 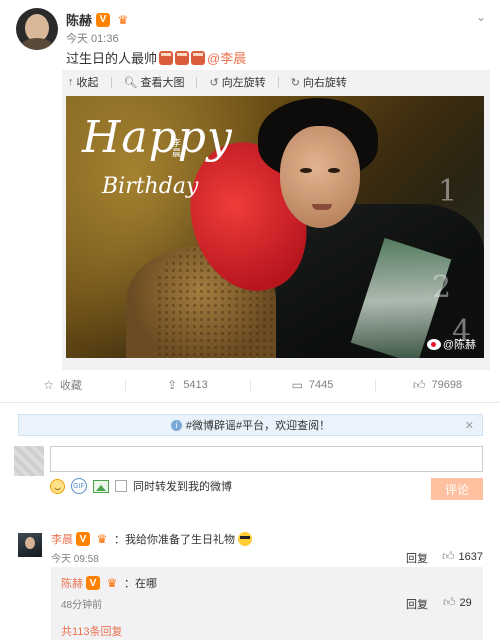 What do you see at coordinates (417, 604) in the screenshot?
I see `sub-reply-button: 回复` at bounding box center [417, 604].